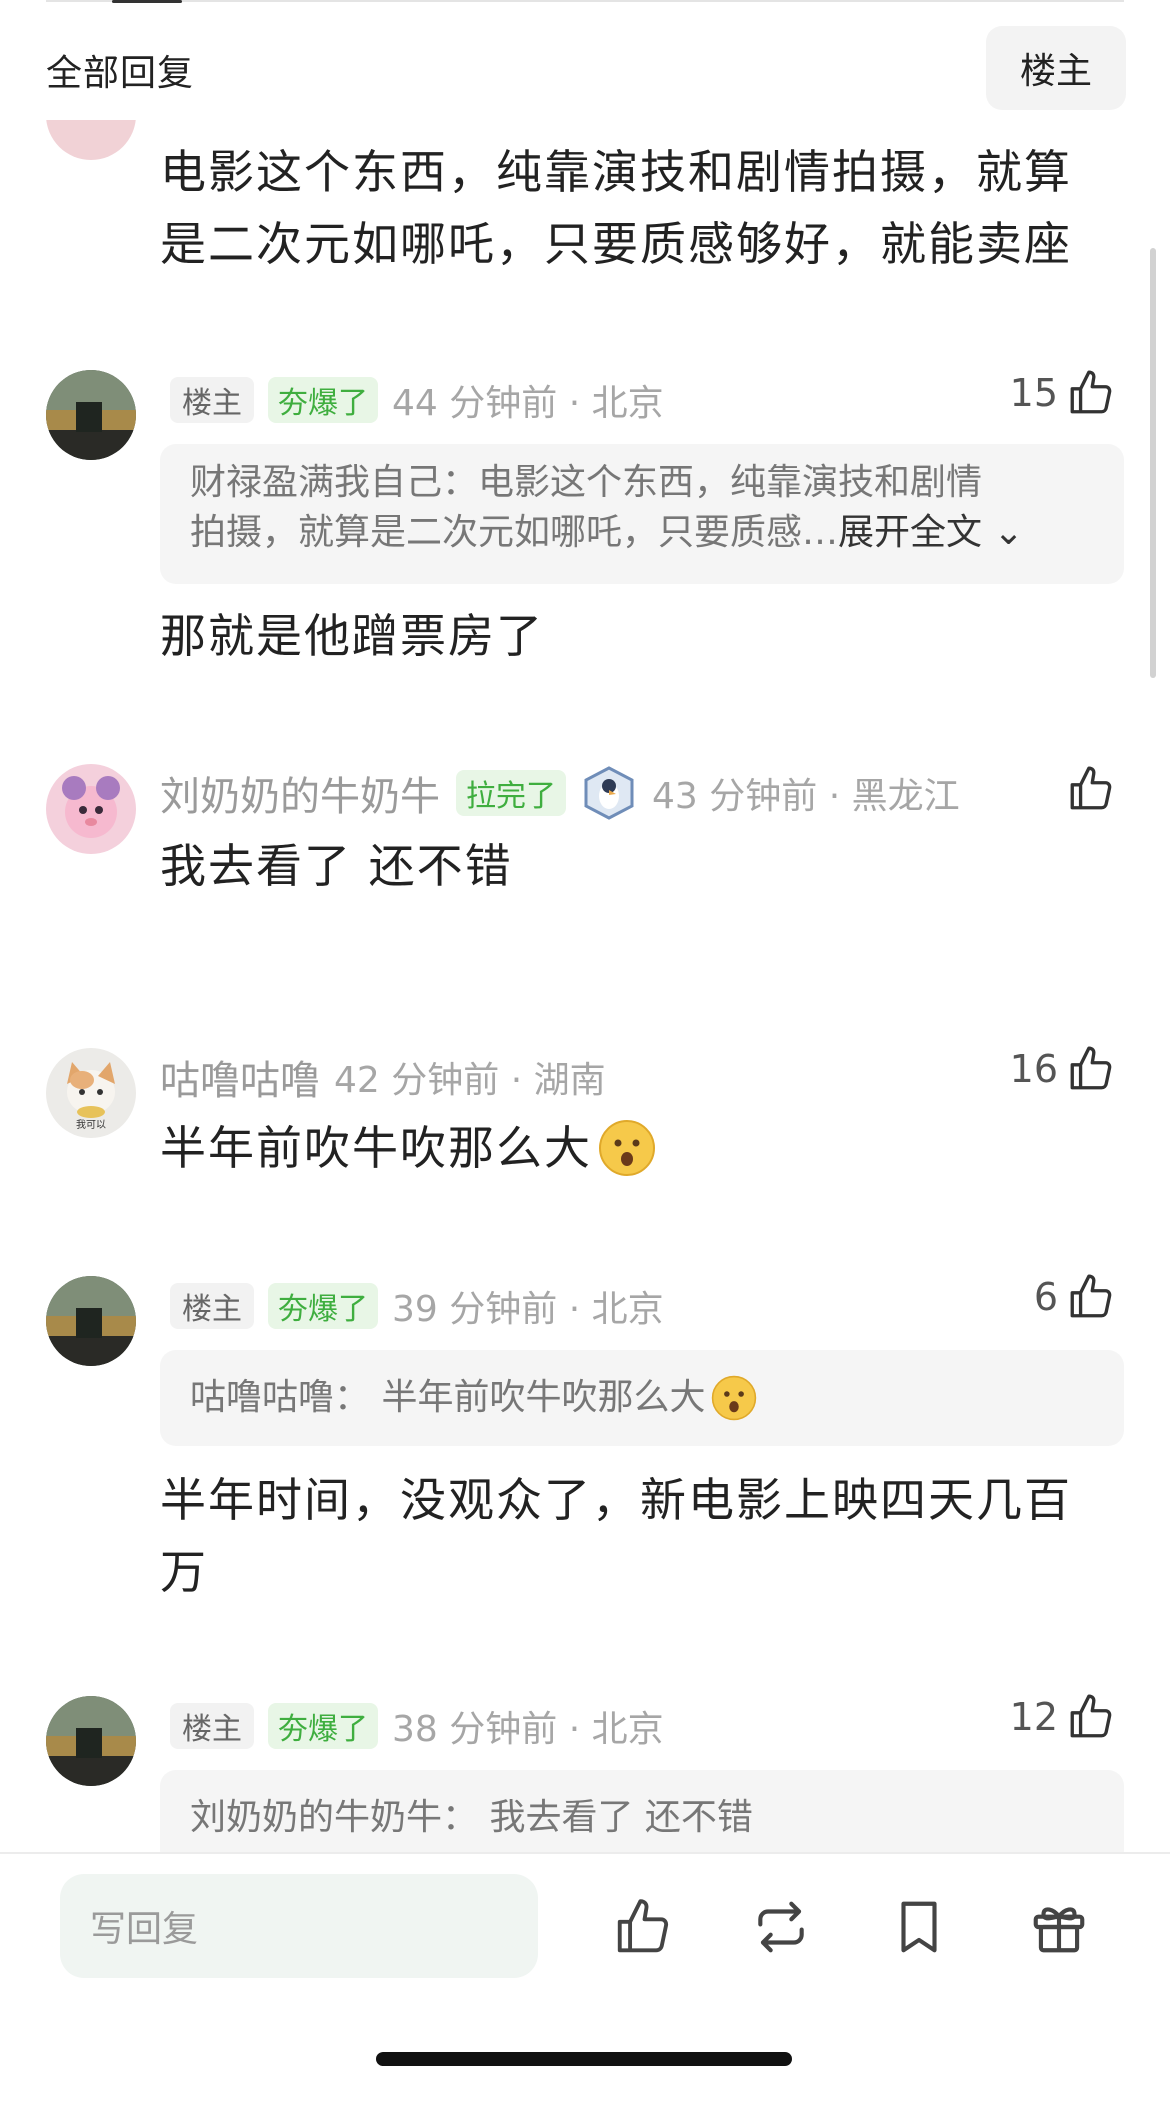  What do you see at coordinates (300, 793) in the screenshot?
I see `username: 刘奶奶的牛奶牛` at bounding box center [300, 793].